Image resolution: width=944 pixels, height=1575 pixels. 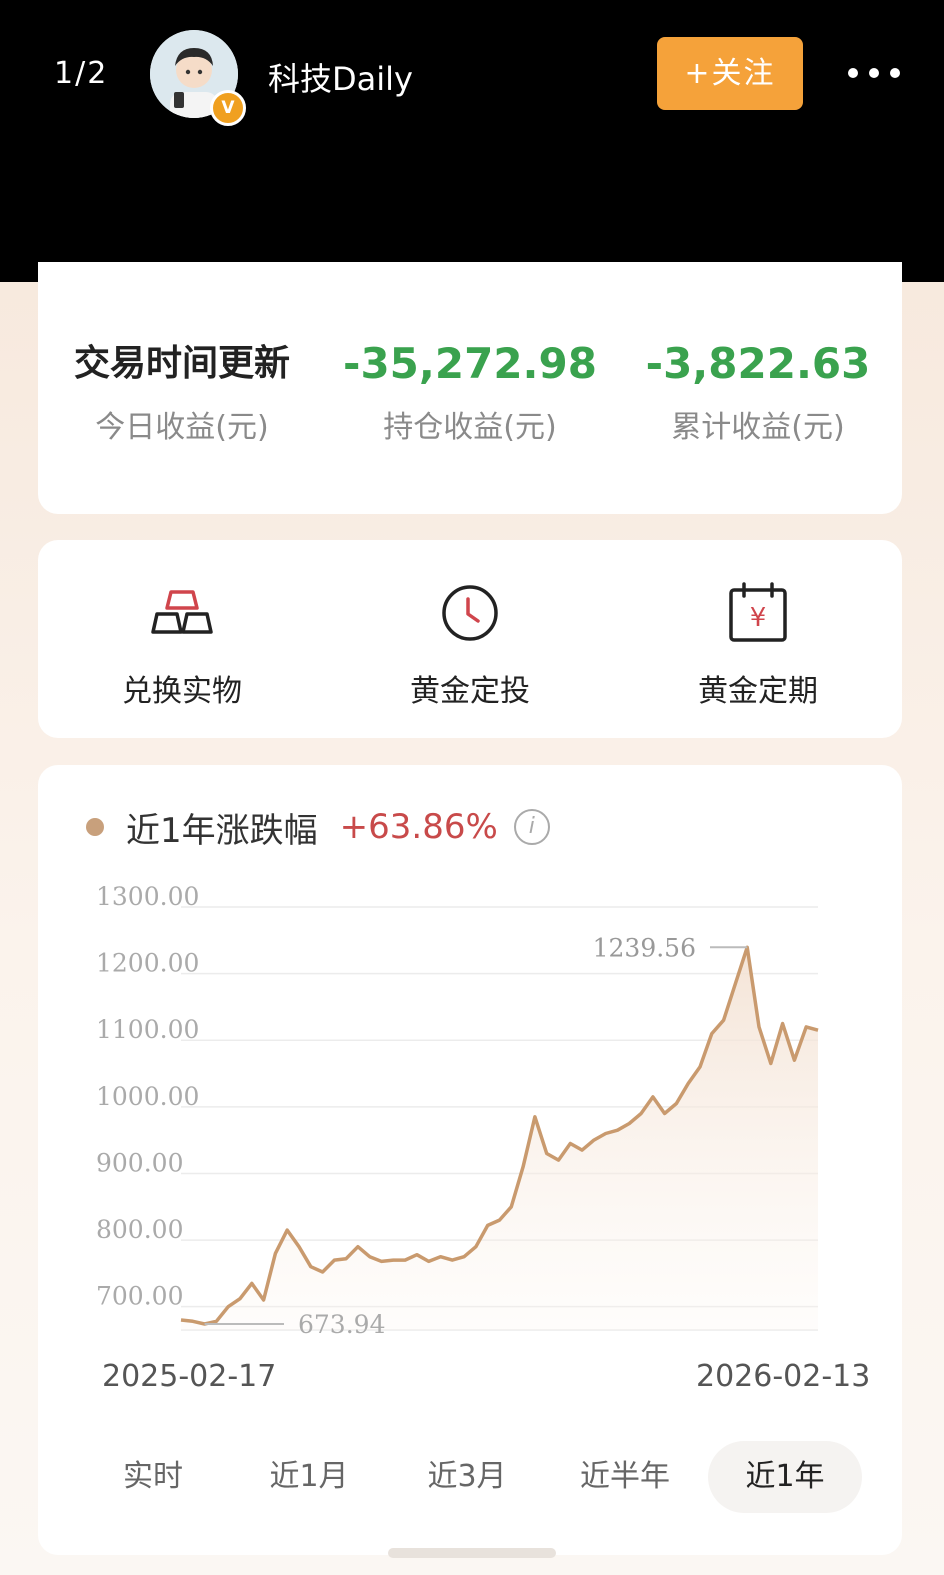 What do you see at coordinates (181, 363) in the screenshot?
I see `today-profit-value: 交易时间更新` at bounding box center [181, 363].